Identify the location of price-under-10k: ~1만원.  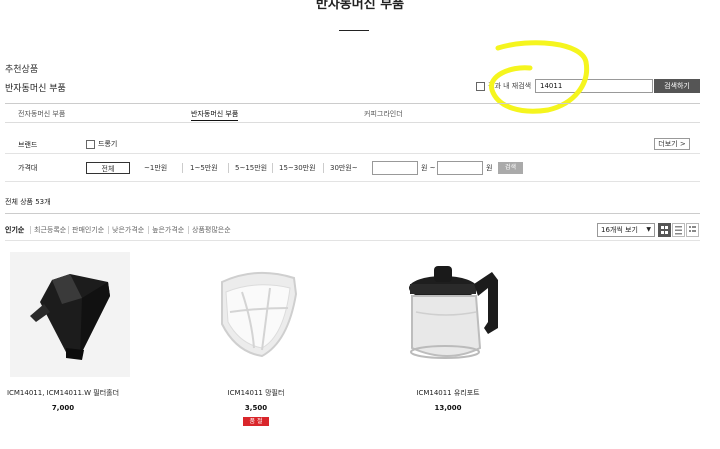
(155, 168).